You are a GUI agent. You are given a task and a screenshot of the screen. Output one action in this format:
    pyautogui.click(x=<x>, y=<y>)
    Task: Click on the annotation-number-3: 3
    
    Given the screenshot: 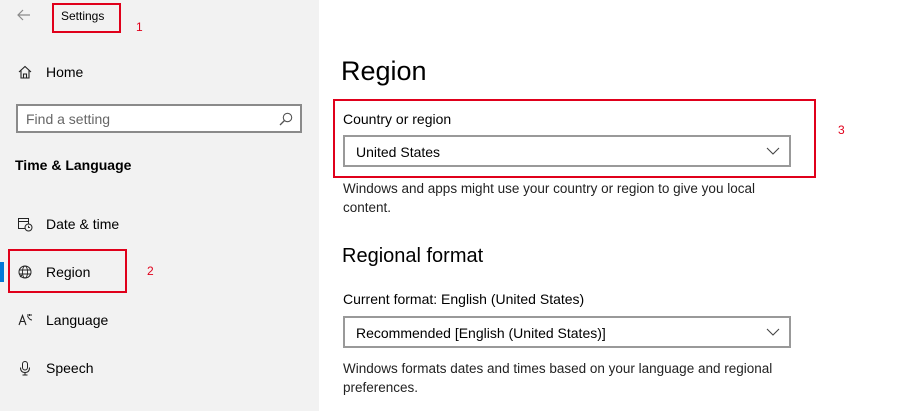 What is the action you would take?
    pyautogui.click(x=841, y=130)
    